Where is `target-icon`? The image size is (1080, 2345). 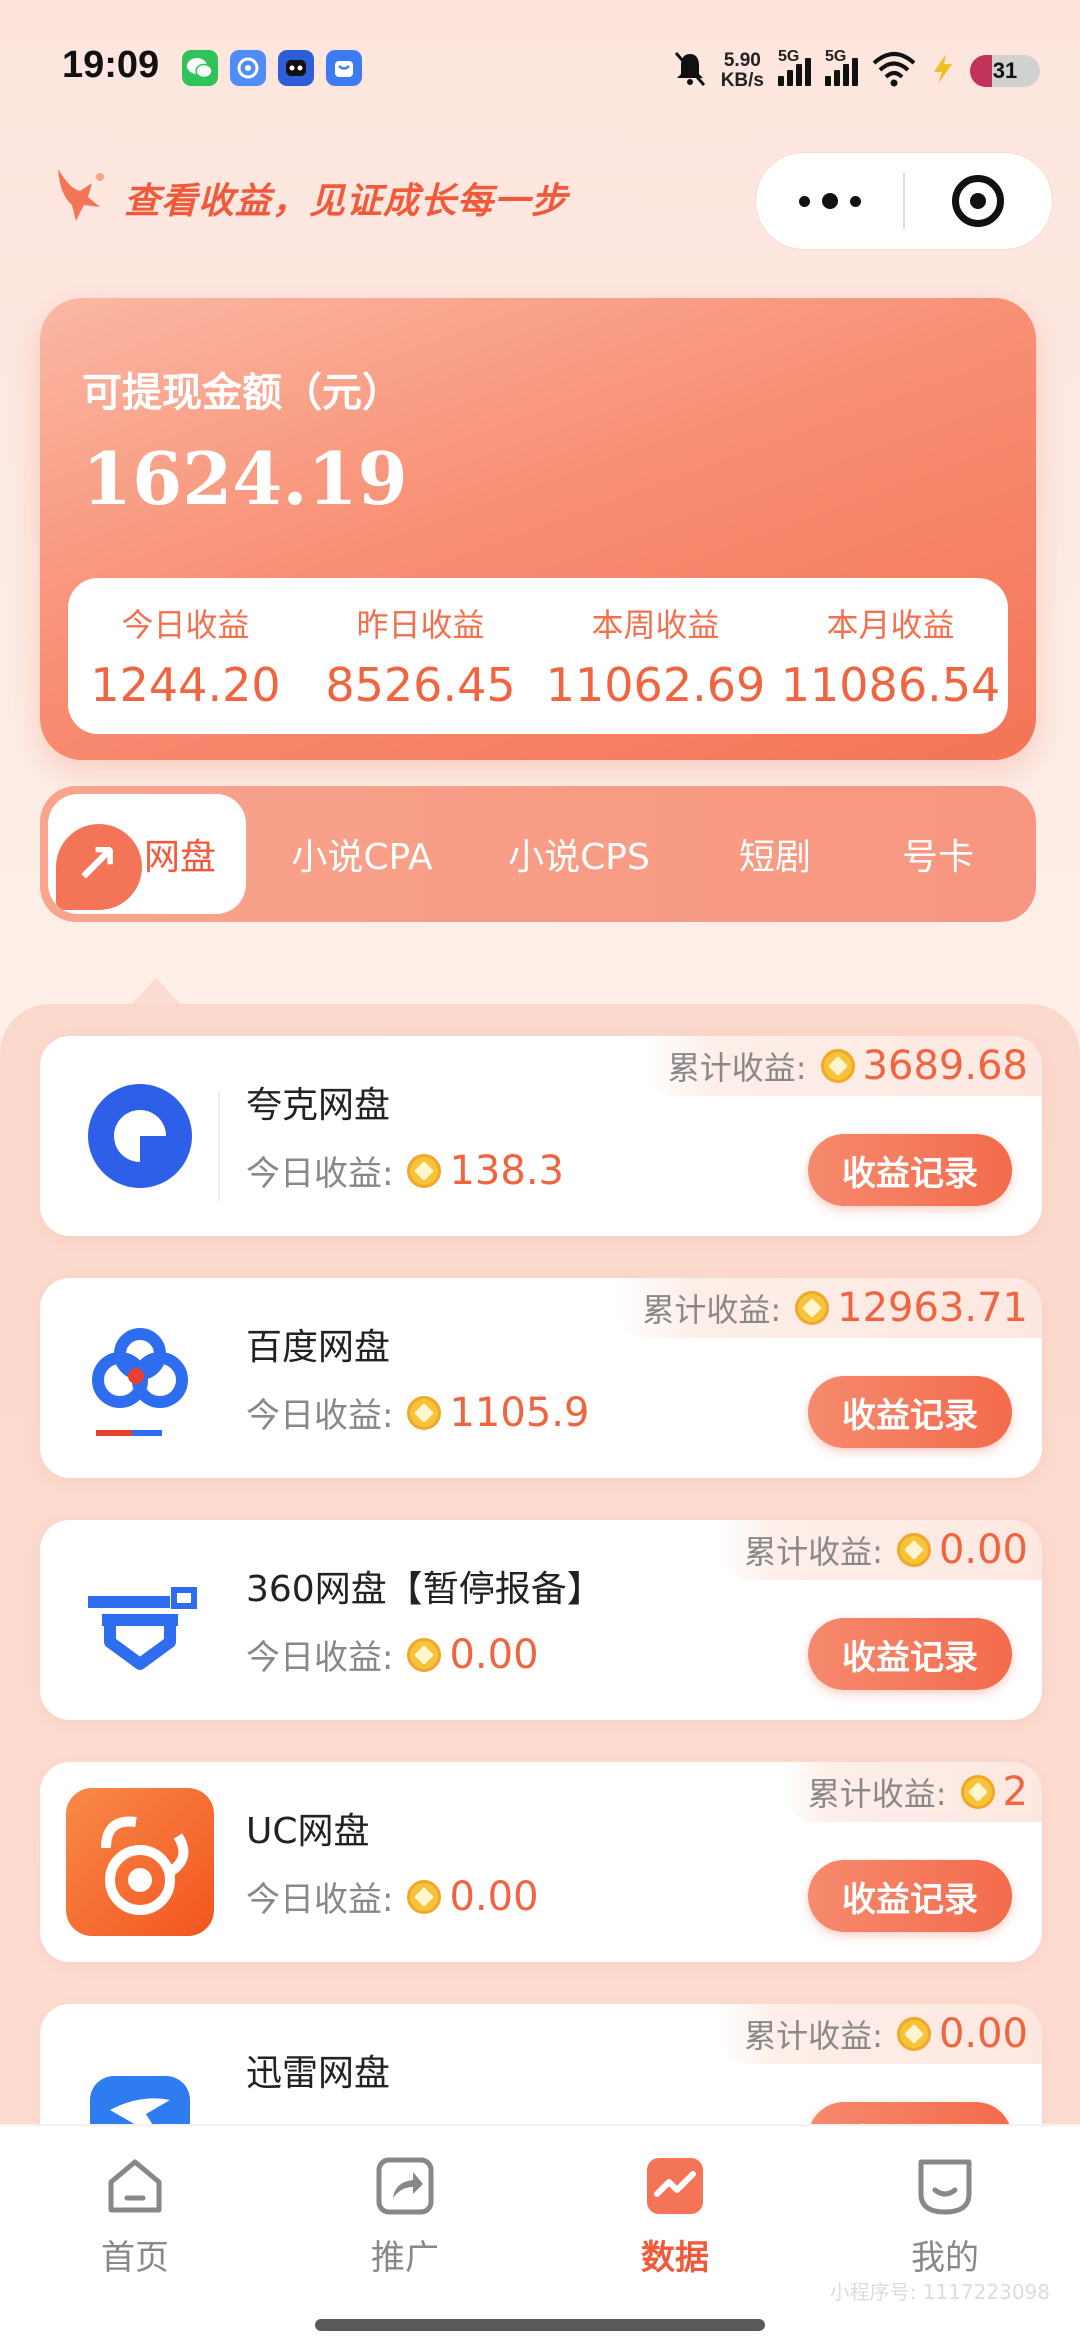
target-icon is located at coordinates (978, 201).